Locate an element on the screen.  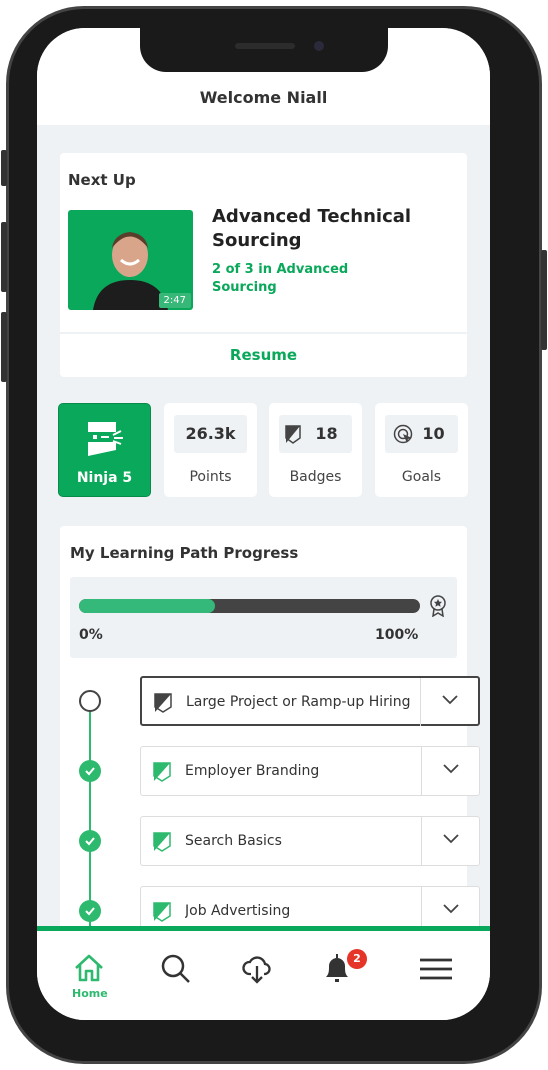
points-value: 26.3k is located at coordinates (210, 434).